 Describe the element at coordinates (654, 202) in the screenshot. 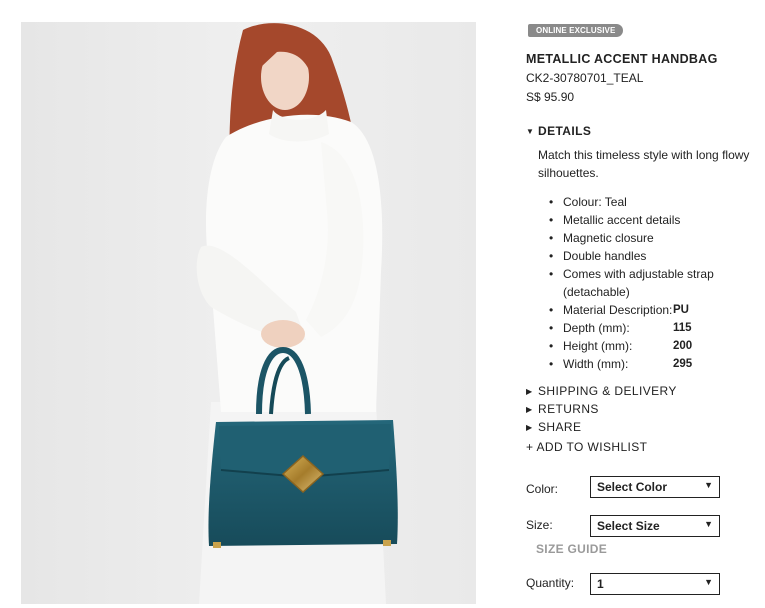

I see `list-item: Colour: Teal` at that location.